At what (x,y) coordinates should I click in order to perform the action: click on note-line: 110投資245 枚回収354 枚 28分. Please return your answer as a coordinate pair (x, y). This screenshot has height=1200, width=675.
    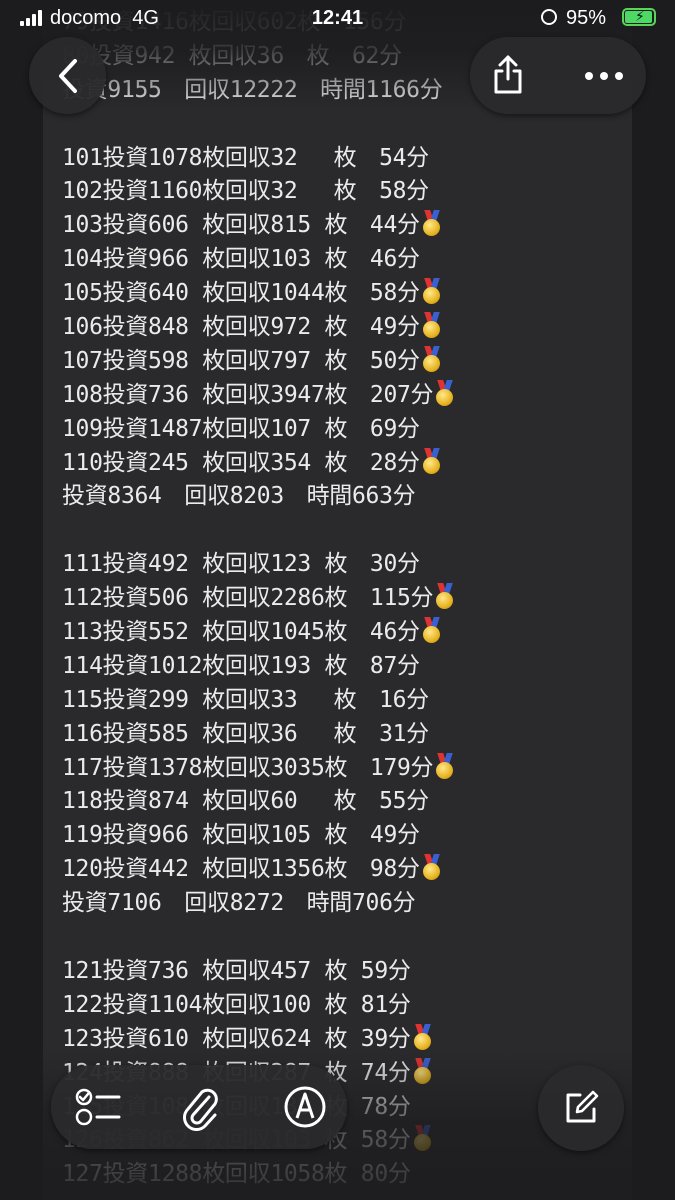
    Looking at the image, I should click on (352, 464).